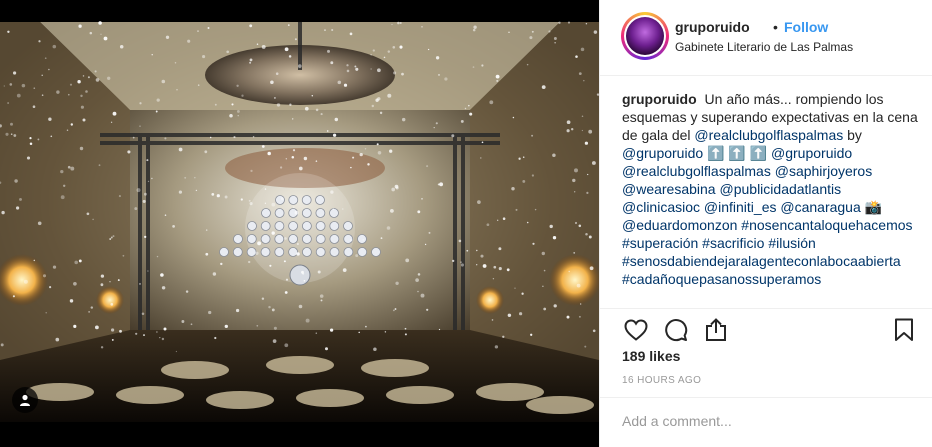 The width and height of the screenshot is (932, 447). Describe the element at coordinates (770, 330) in the screenshot. I see `action-bar` at that location.